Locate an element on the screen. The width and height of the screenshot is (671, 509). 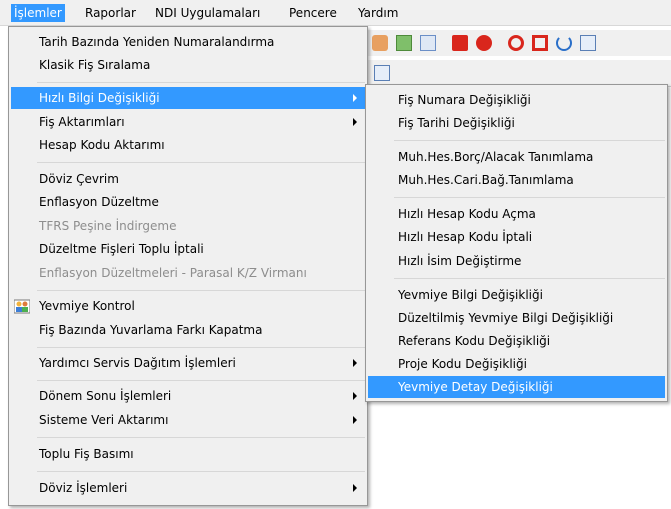
menu-item-klasik-fis: Klasik Fiş Sıralama is located at coordinates (188, 65).